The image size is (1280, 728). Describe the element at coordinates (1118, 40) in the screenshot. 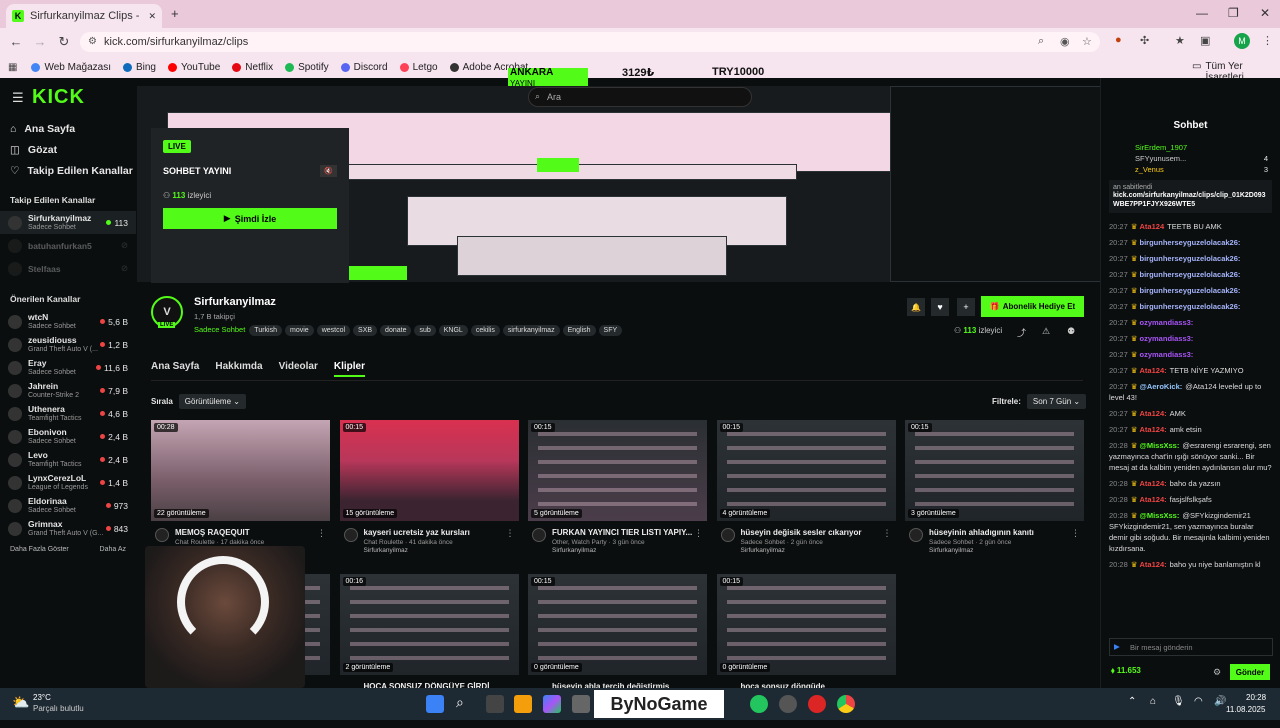

I see `extension-icon: ●` at that location.